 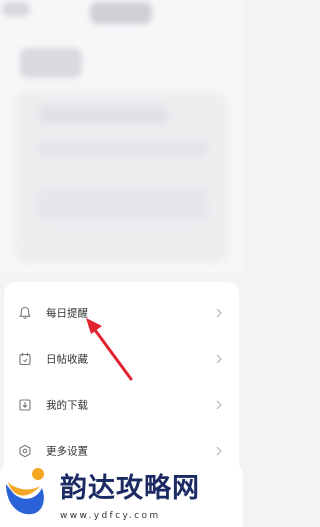 What do you see at coordinates (121, 359) in the screenshot?
I see `menu-item-saved-posts: 日帖收藏` at bounding box center [121, 359].